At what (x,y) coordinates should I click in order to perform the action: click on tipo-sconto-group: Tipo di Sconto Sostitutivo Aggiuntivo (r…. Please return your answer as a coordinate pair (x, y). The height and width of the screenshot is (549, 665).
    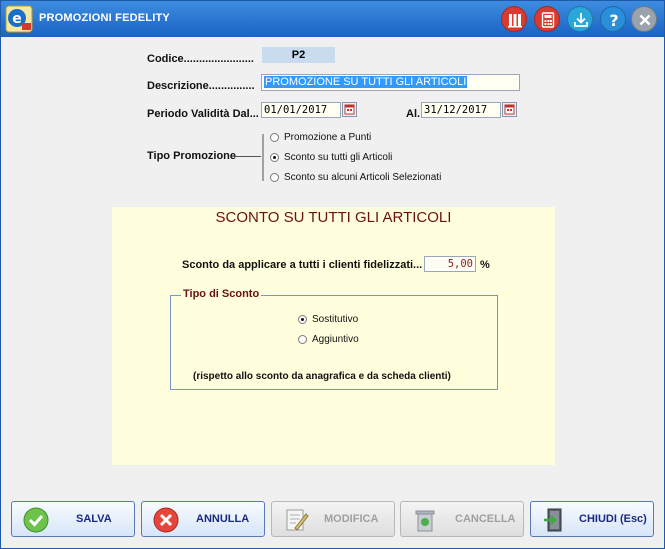
    Looking at the image, I should click on (334, 339).